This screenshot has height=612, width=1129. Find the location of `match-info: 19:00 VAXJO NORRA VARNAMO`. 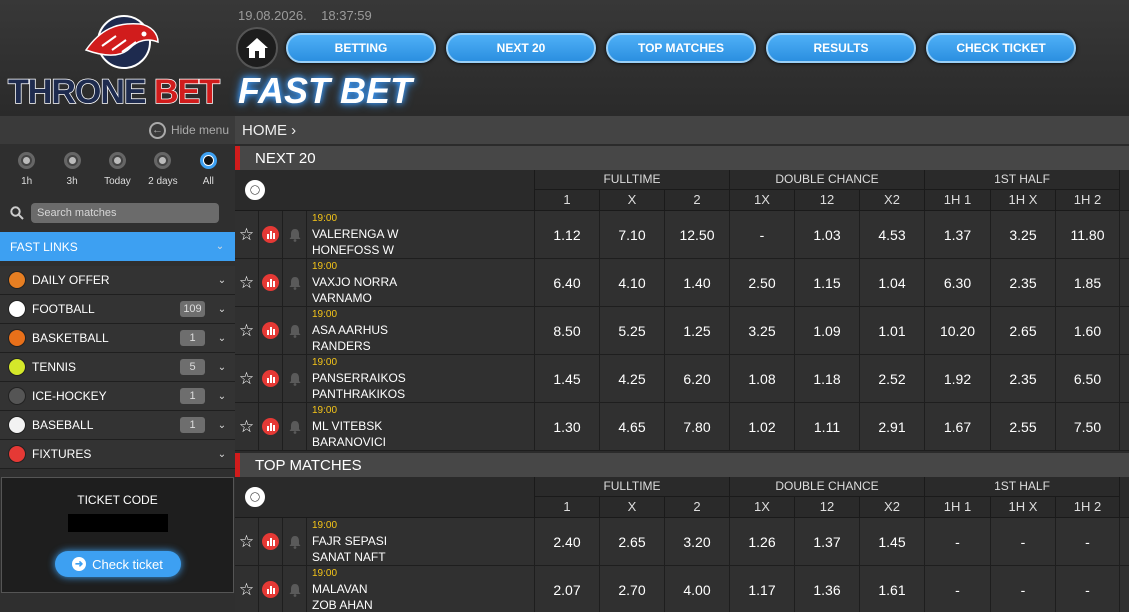

match-info: 19:00 VAXJO NORRA VARNAMO is located at coordinates (421, 282).